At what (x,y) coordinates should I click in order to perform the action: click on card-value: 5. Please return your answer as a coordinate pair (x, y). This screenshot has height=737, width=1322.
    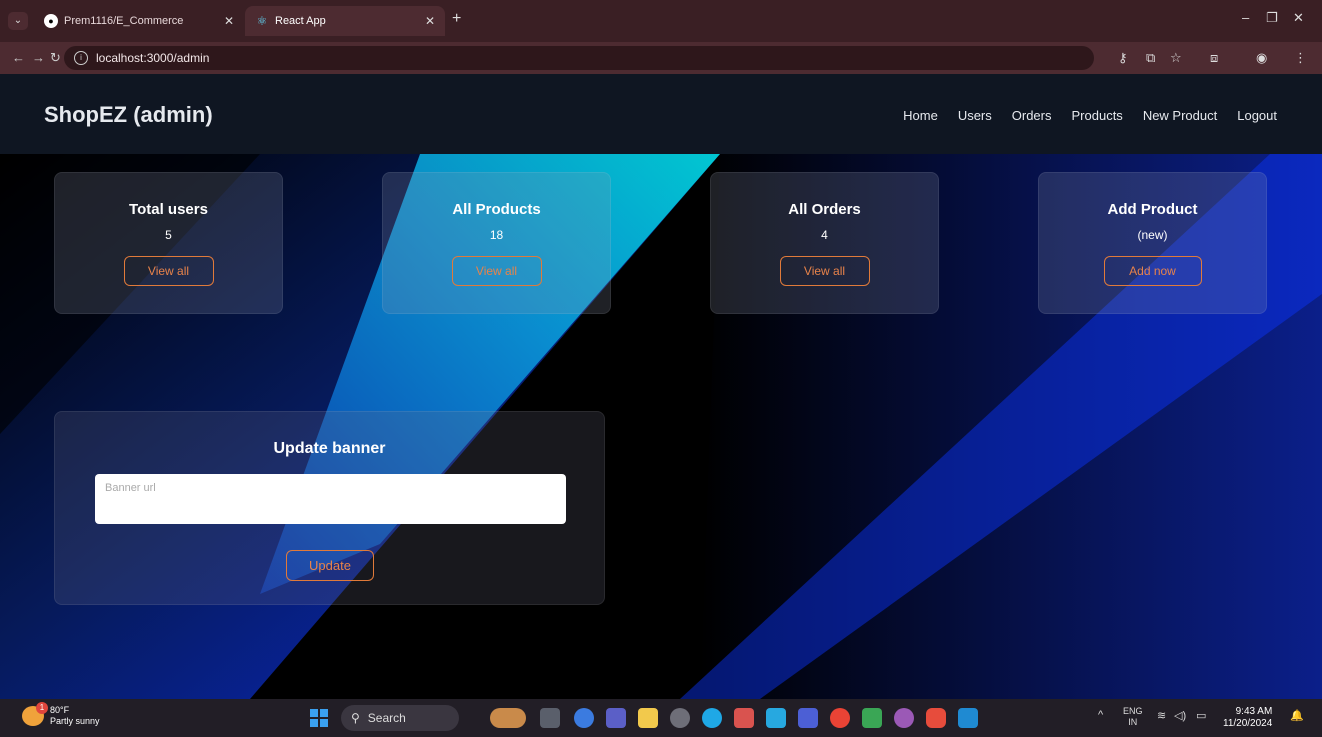
    Looking at the image, I should click on (168, 235).